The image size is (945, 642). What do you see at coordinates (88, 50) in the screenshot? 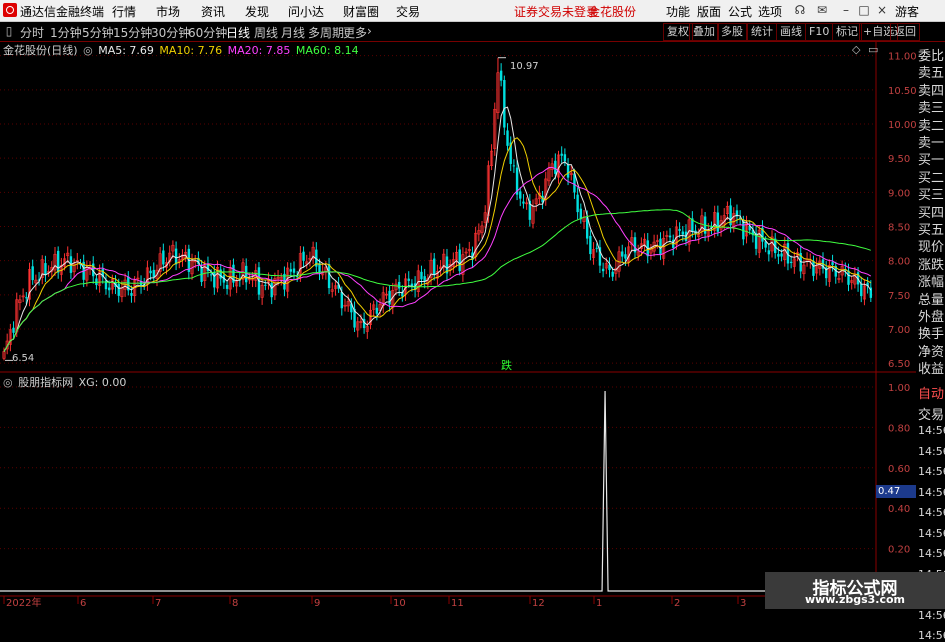
I see `legend-settings-icon: ◎` at bounding box center [88, 50].